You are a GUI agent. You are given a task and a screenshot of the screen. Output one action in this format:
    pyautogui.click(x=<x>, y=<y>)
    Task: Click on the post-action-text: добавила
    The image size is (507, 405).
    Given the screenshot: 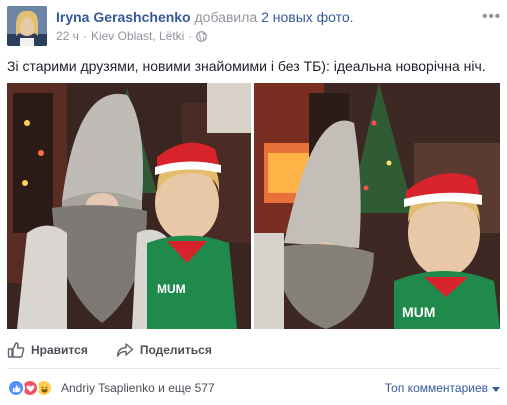 What is the action you would take?
    pyautogui.click(x=226, y=17)
    